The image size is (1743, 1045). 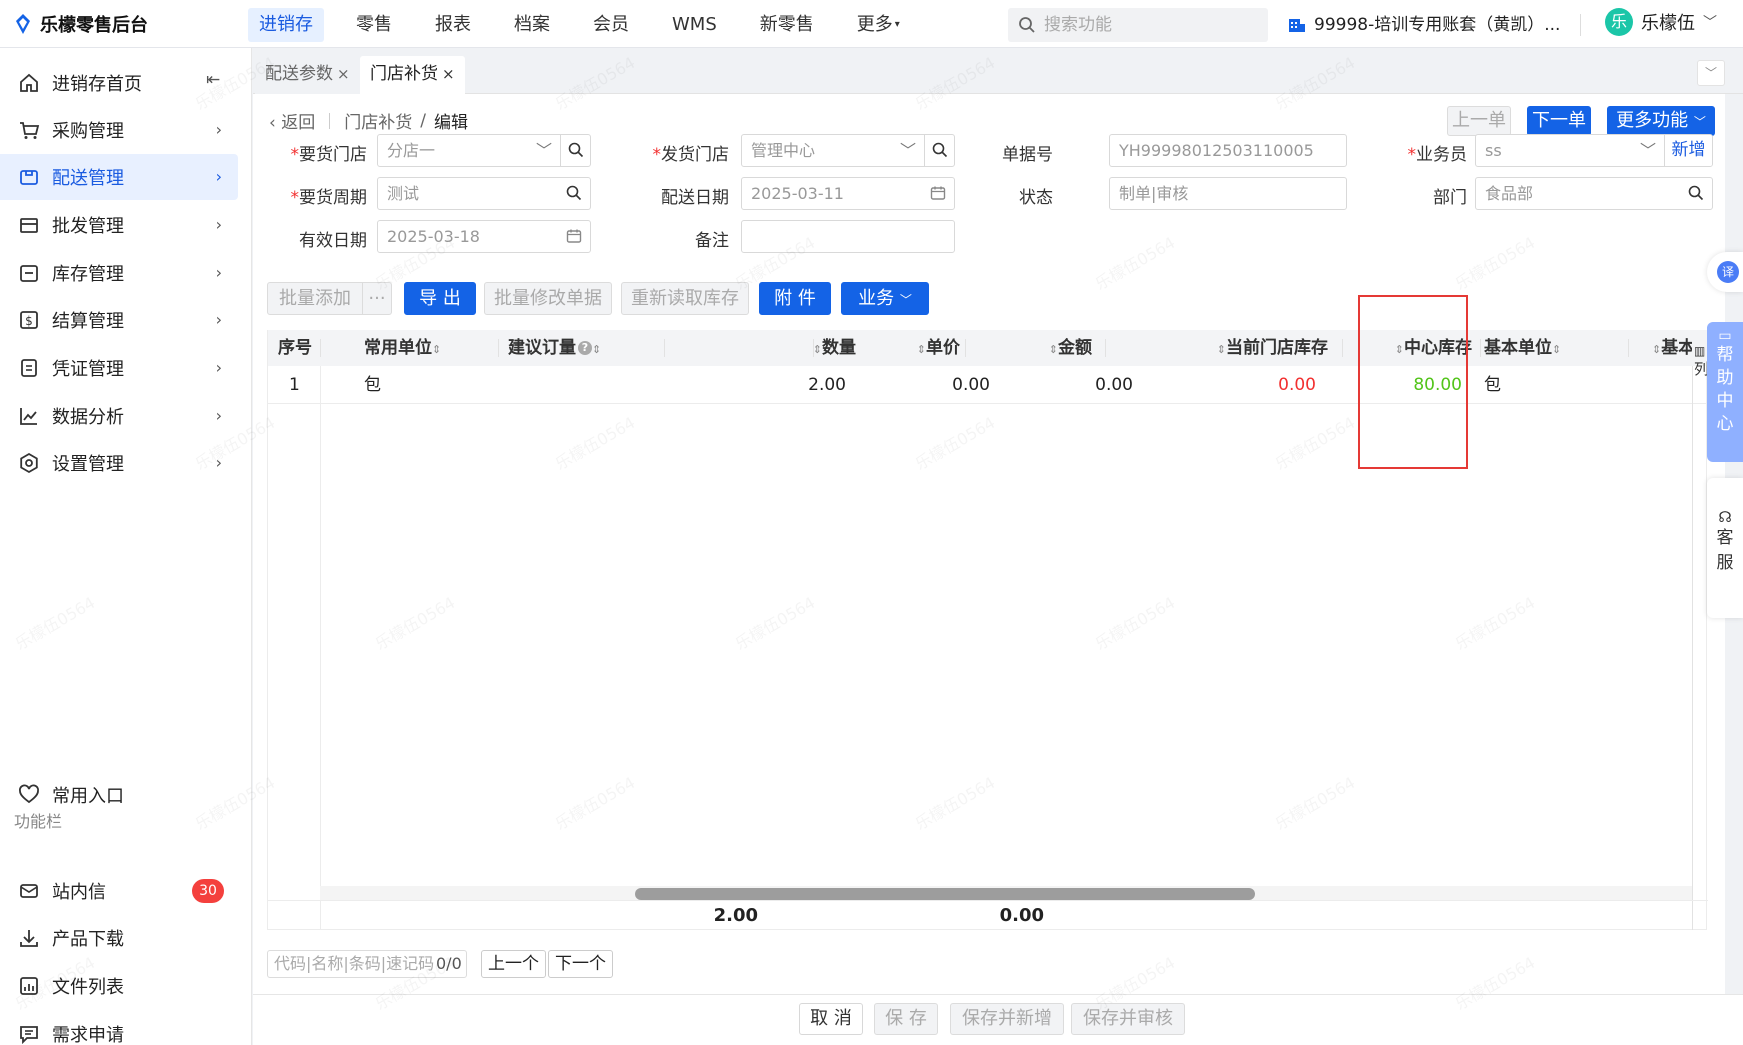 I want to click on save-button: 保 存, so click(x=906, y=1019).